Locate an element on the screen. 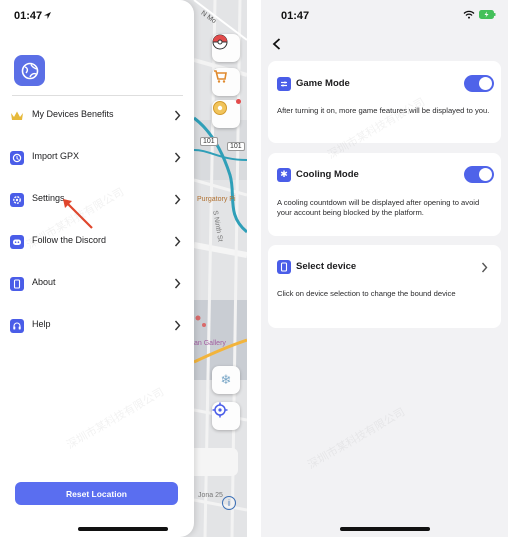 This screenshot has height=537, width=508. snowflake-icon: ❄ is located at coordinates (226, 380).